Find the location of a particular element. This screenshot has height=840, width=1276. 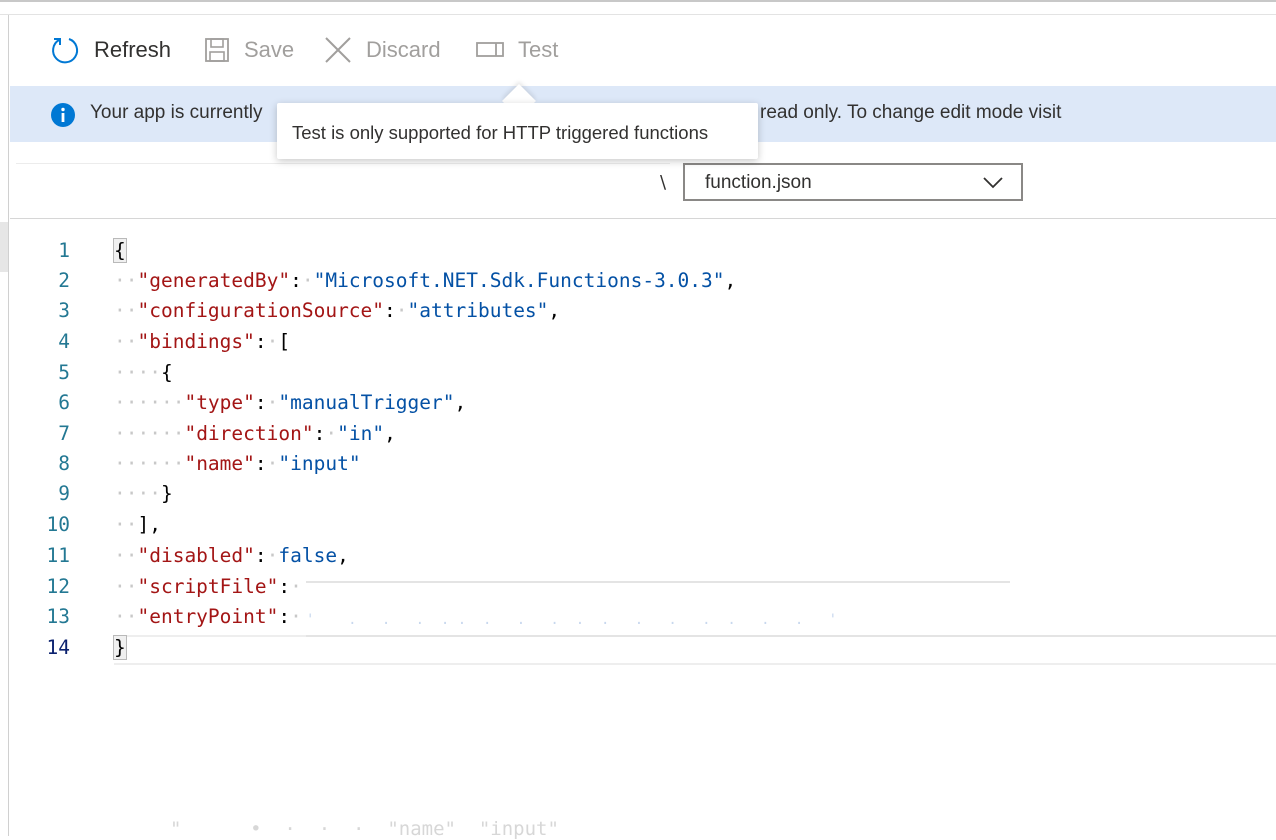

editor-line: 5 ····{ is located at coordinates (643, 376).